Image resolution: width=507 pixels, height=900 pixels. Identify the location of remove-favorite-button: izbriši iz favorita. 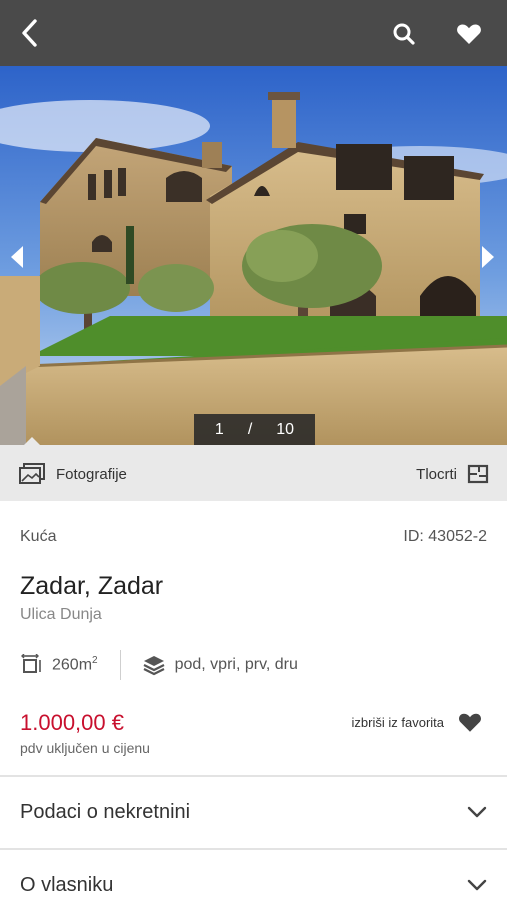
(417, 722).